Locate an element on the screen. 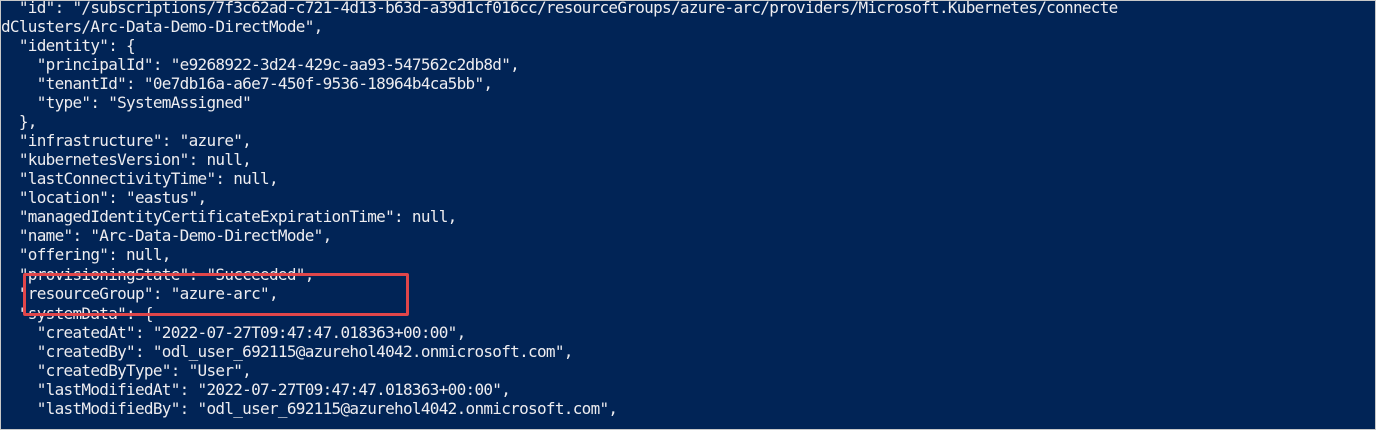 The width and height of the screenshot is (1376, 430). terminal-line: "name": "Arc-Data-Demo-DirectMode", is located at coordinates (166, 235).